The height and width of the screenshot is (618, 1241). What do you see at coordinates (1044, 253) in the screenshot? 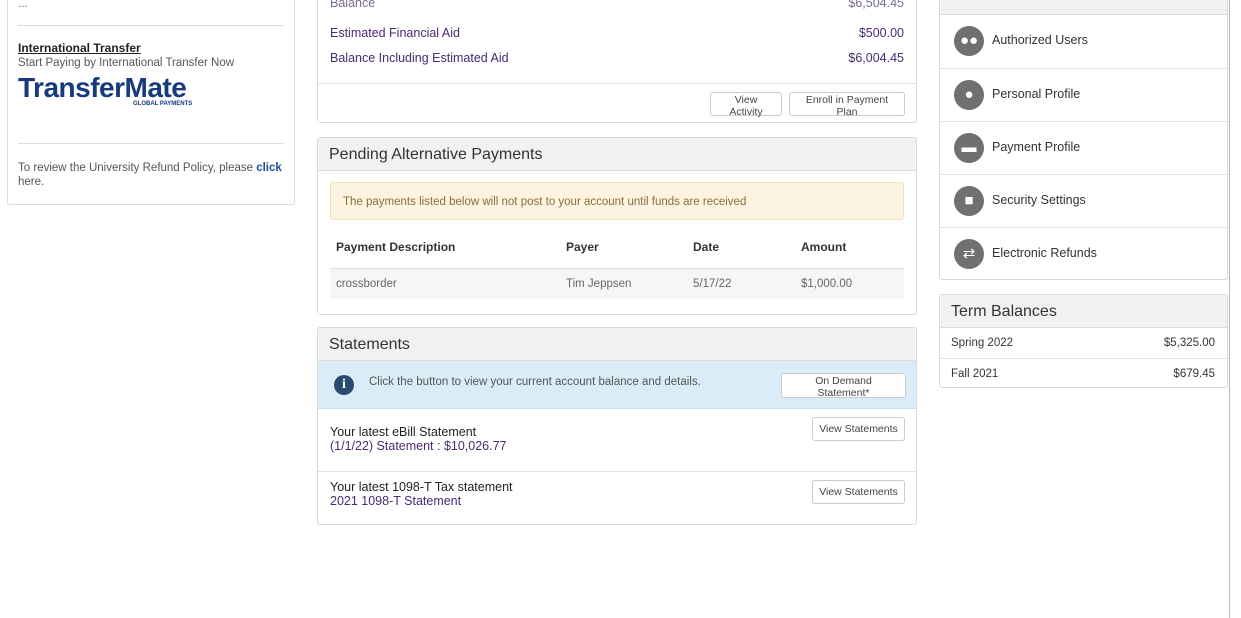
I see `menu-item-label: Electronic Refunds` at bounding box center [1044, 253].